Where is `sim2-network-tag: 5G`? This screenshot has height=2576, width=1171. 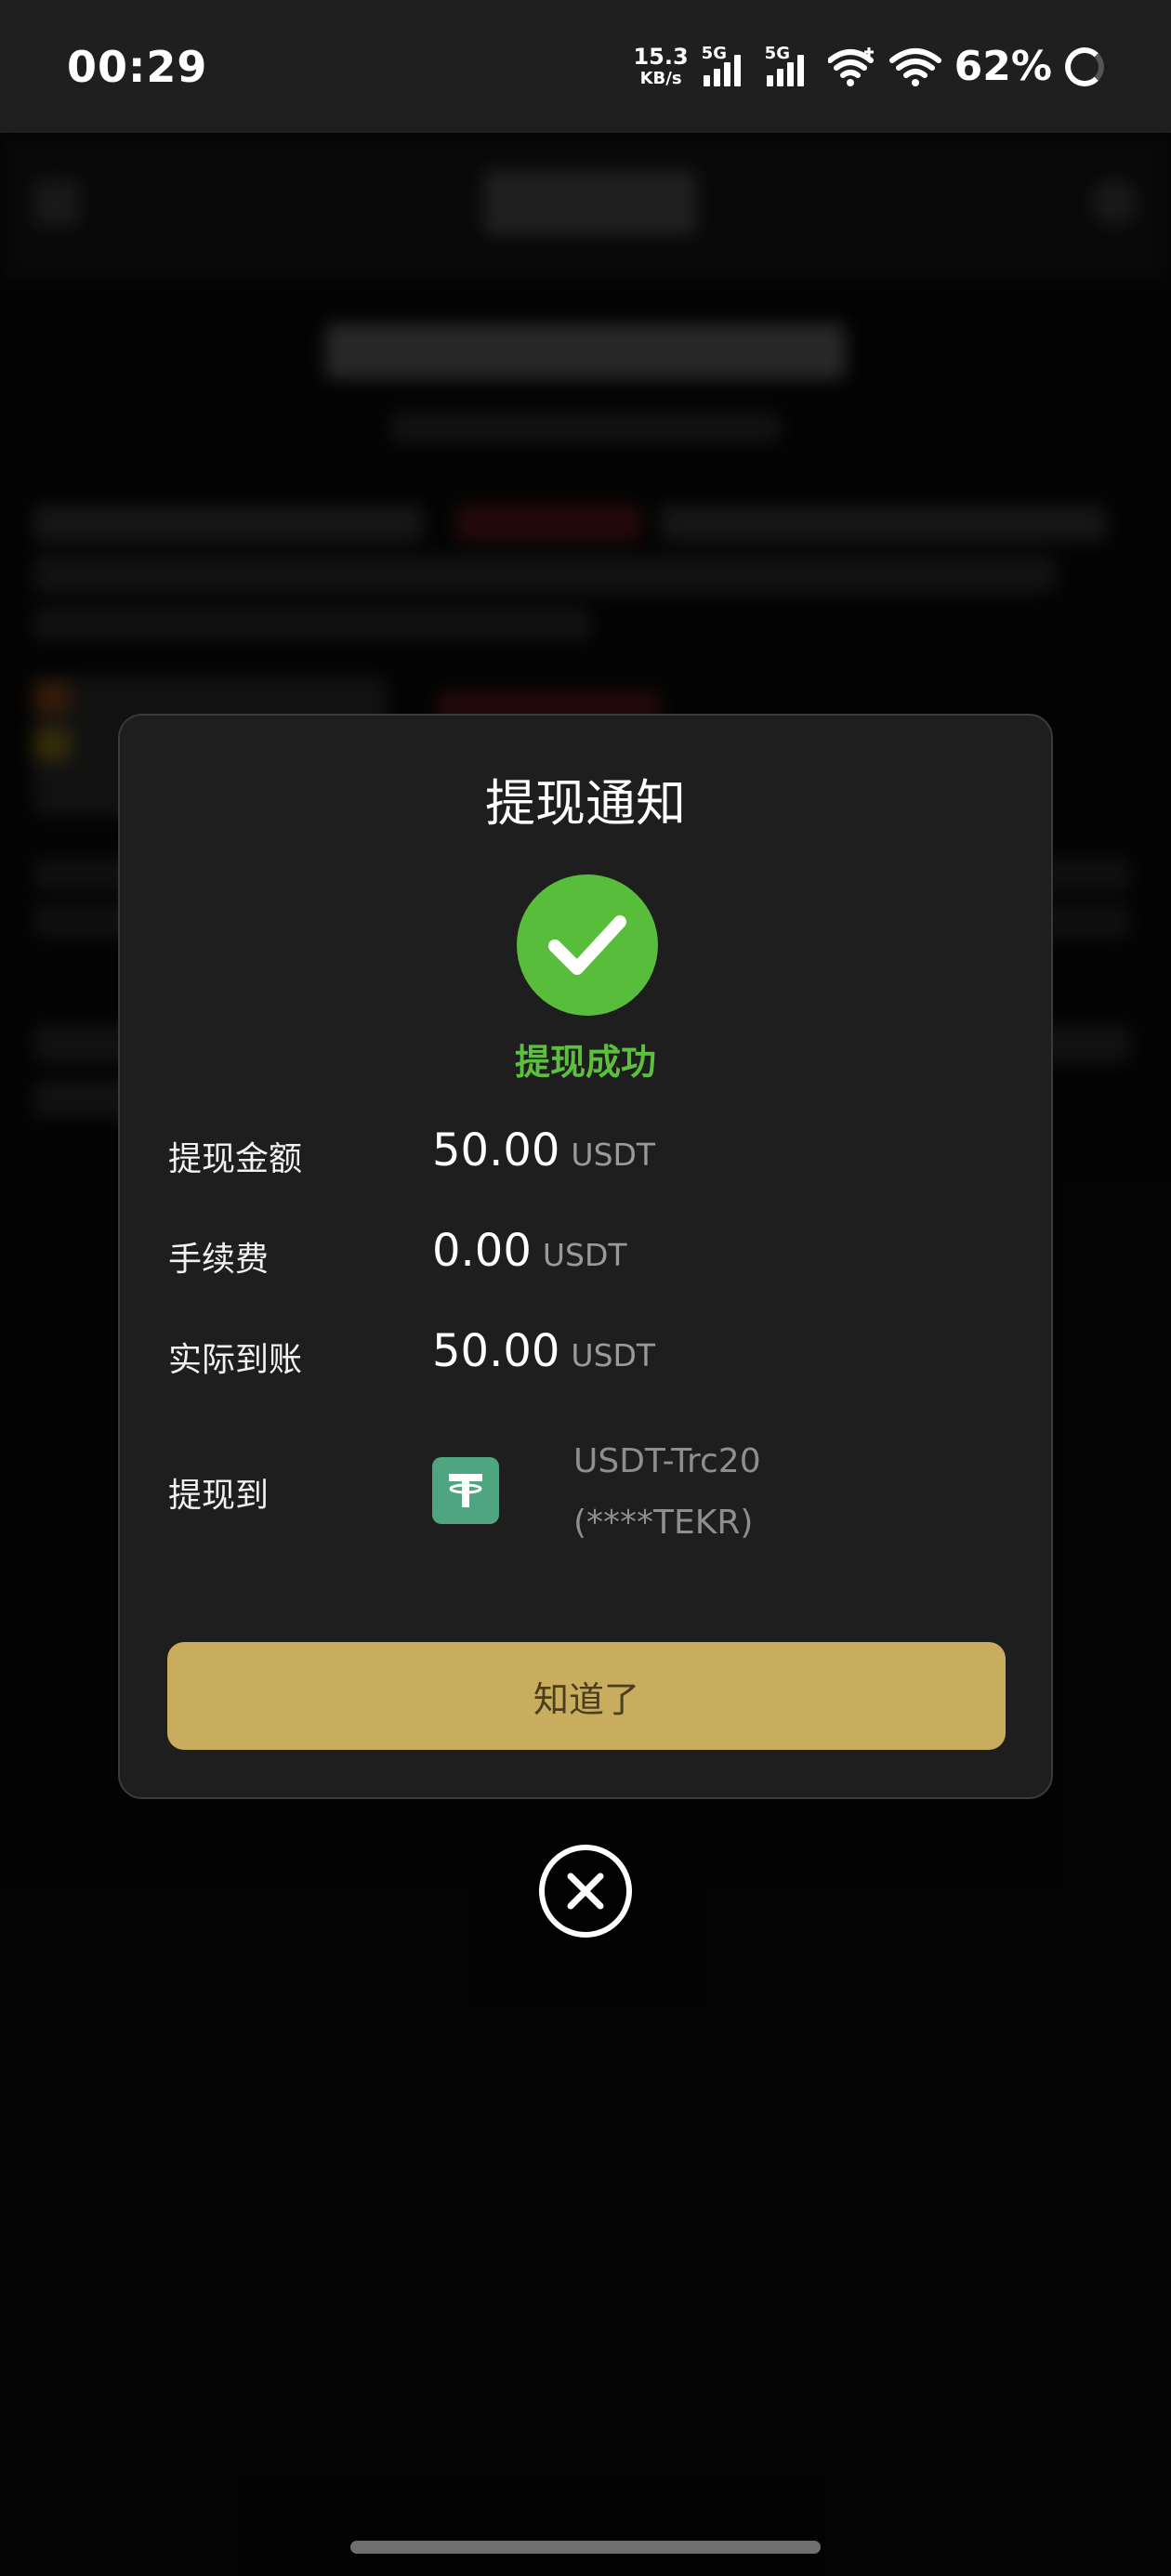 sim2-network-tag: 5G is located at coordinates (777, 53).